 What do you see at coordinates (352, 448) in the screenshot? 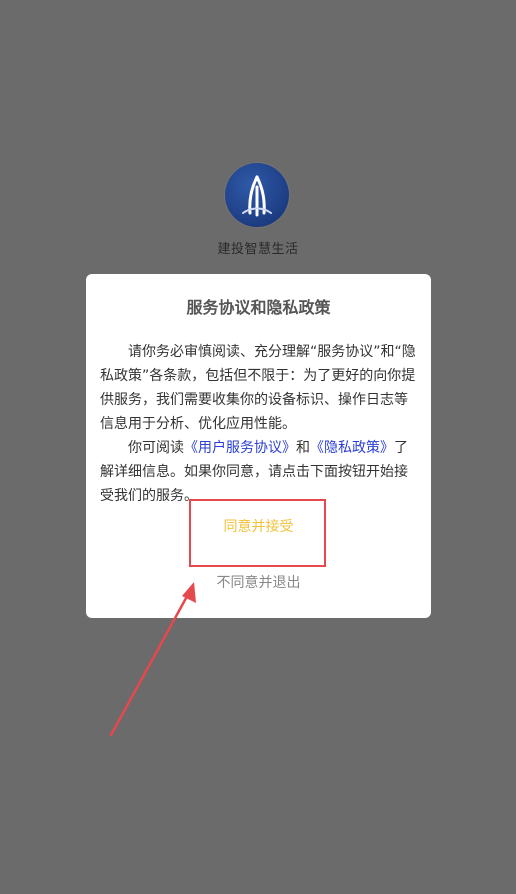
I see `privacy-policy-link: 《隐私政策》` at bounding box center [352, 448].